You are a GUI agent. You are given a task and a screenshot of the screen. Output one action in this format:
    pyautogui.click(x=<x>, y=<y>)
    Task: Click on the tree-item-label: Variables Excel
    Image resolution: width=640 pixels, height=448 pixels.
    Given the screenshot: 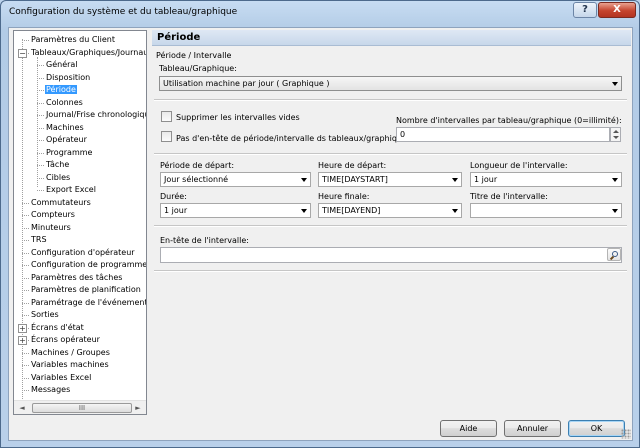 What is the action you would take?
    pyautogui.click(x=61, y=377)
    